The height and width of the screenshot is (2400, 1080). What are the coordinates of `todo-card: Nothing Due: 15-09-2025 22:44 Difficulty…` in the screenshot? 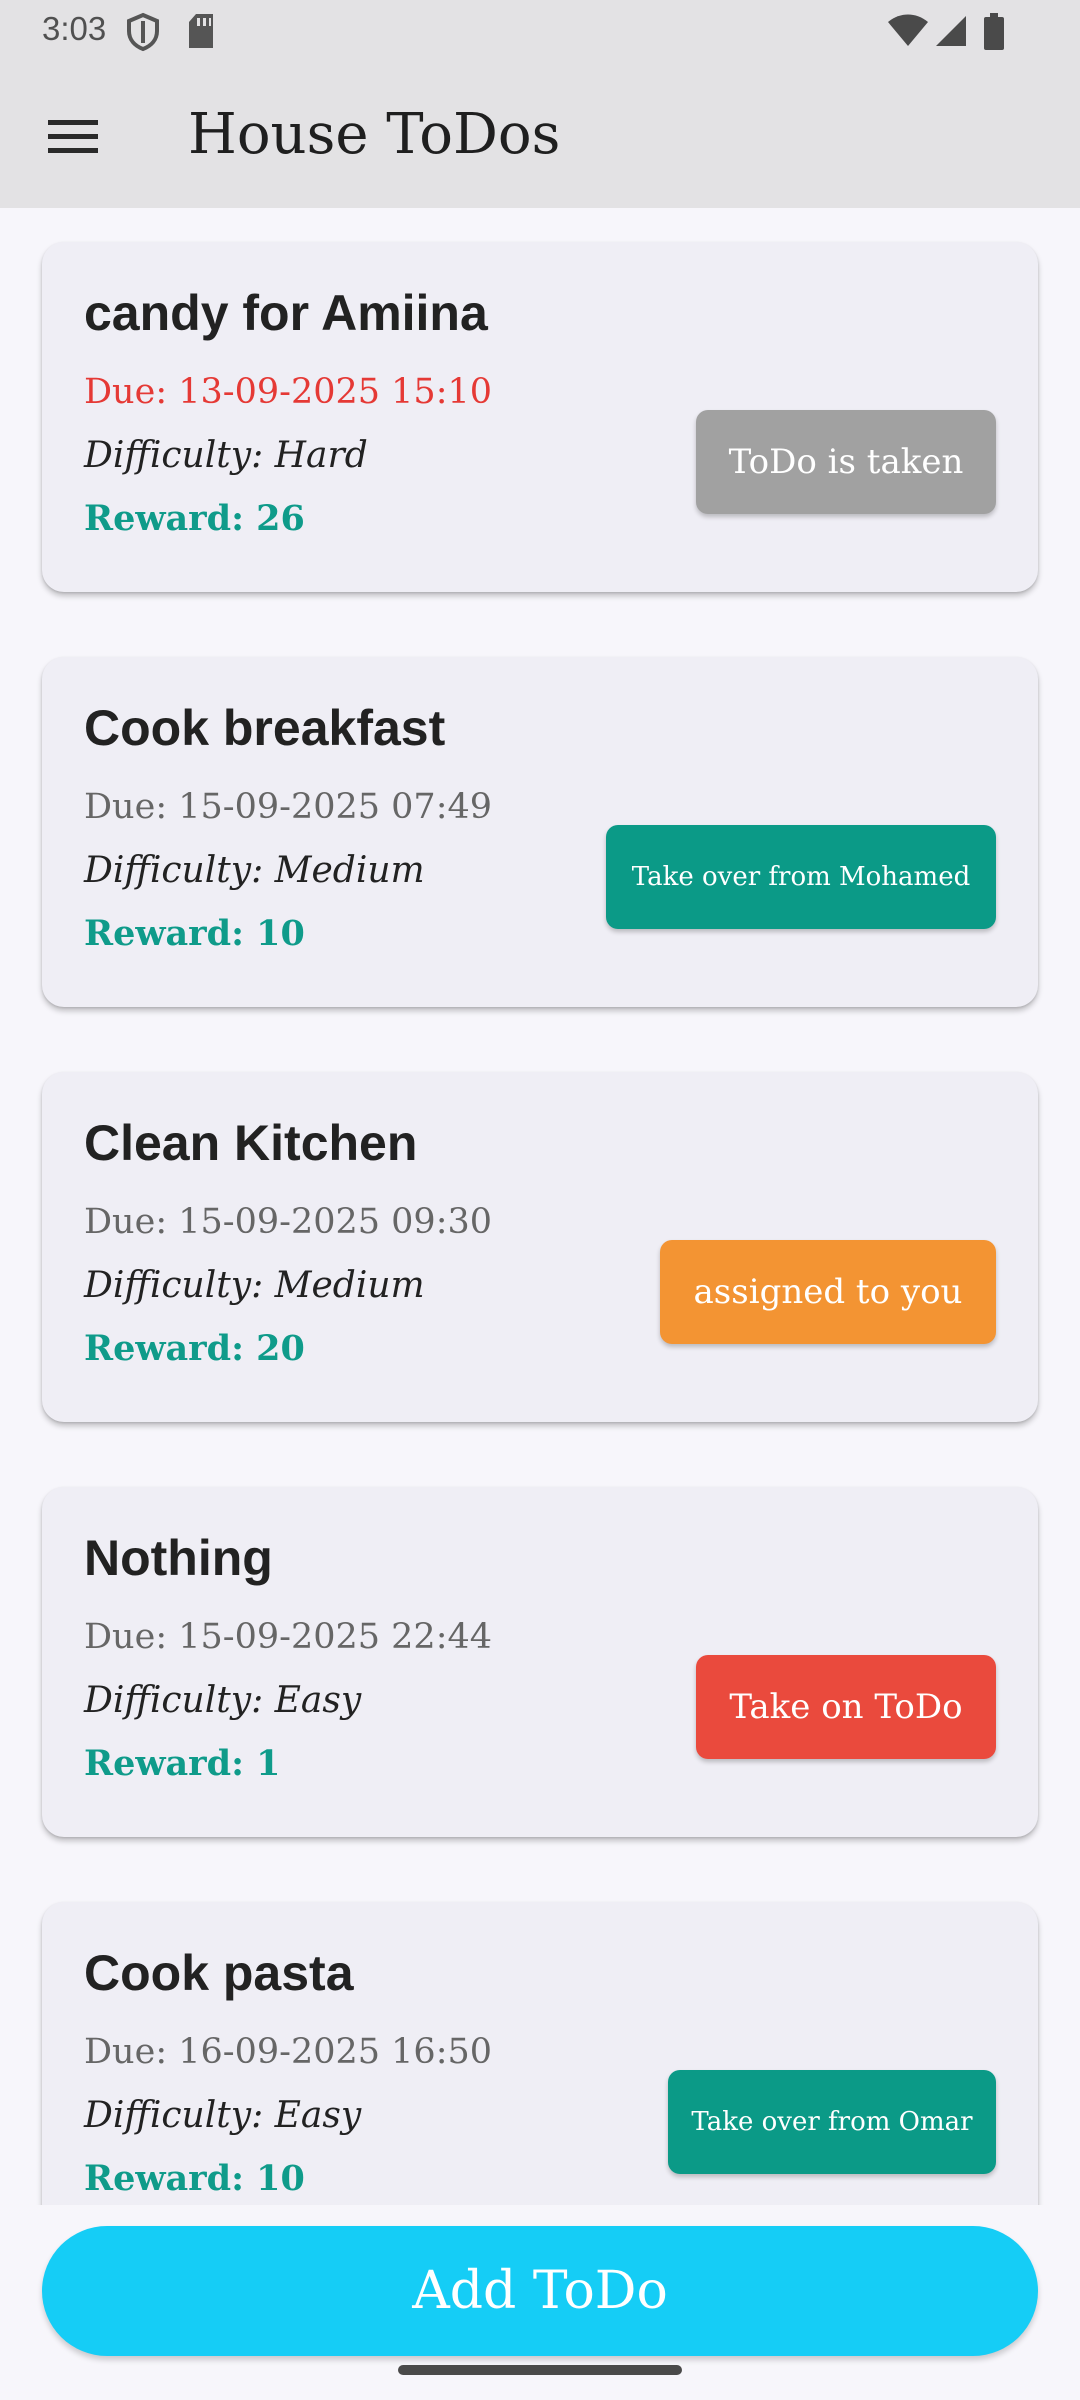 It's located at (540, 1662).